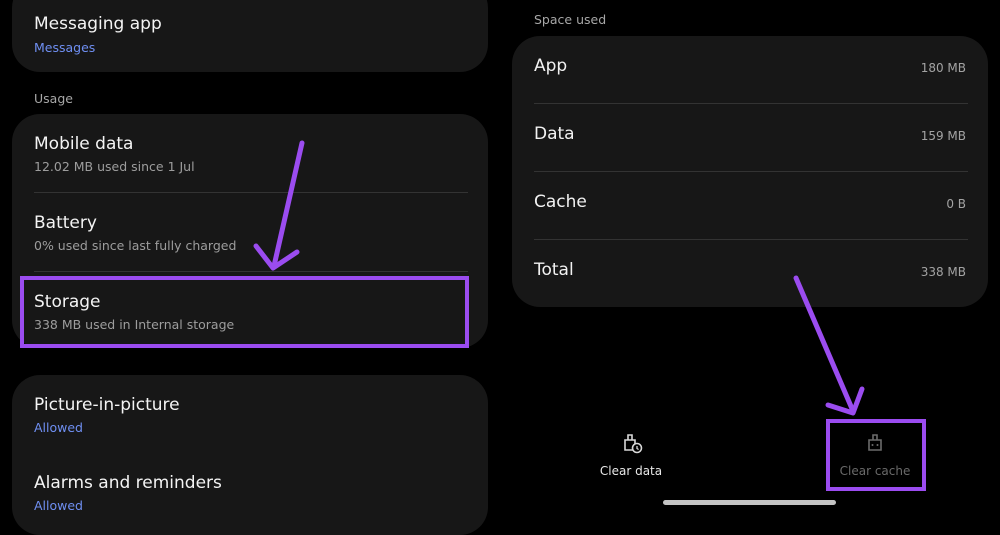 The width and height of the screenshot is (1000, 535). Describe the element at coordinates (829, 345) in the screenshot. I see `annotation-arrow-clear-cache` at that location.